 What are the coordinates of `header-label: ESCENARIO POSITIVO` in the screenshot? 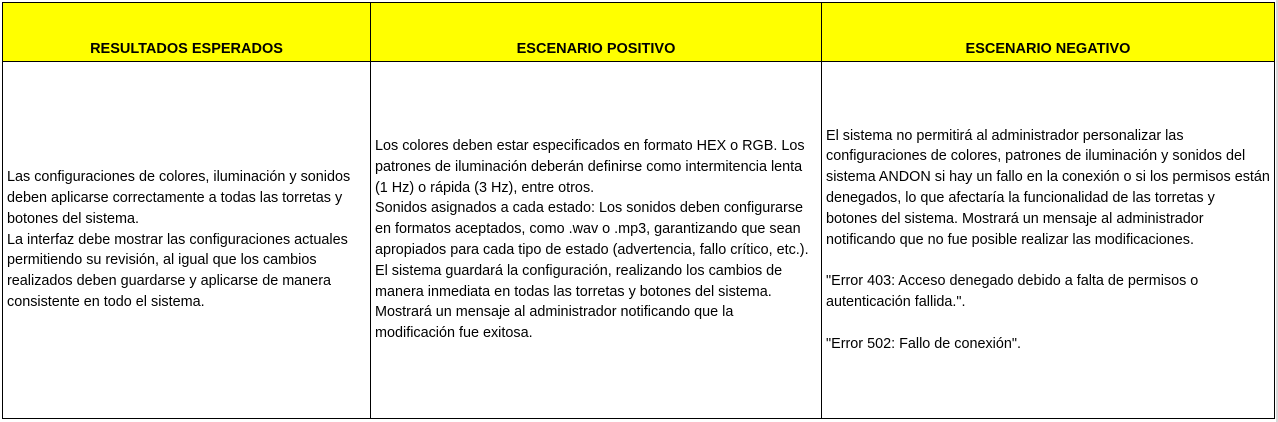 It's located at (596, 49).